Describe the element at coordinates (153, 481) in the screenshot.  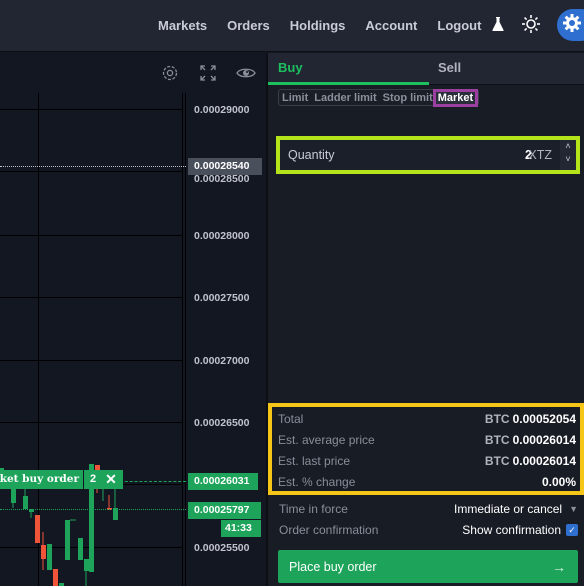
I see `order-price-line` at that location.